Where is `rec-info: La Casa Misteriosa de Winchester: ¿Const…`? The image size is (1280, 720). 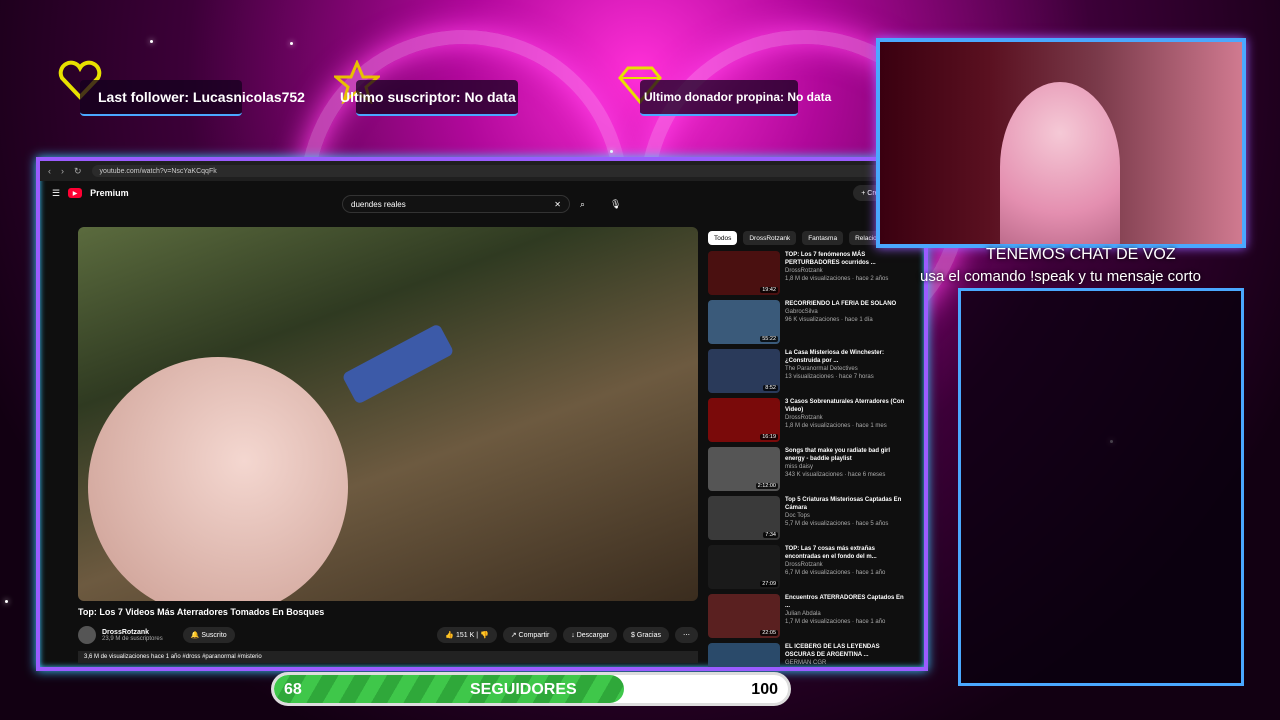 rec-info: La Casa Misteriosa de Winchester: ¿Const… is located at coordinates (846, 372).